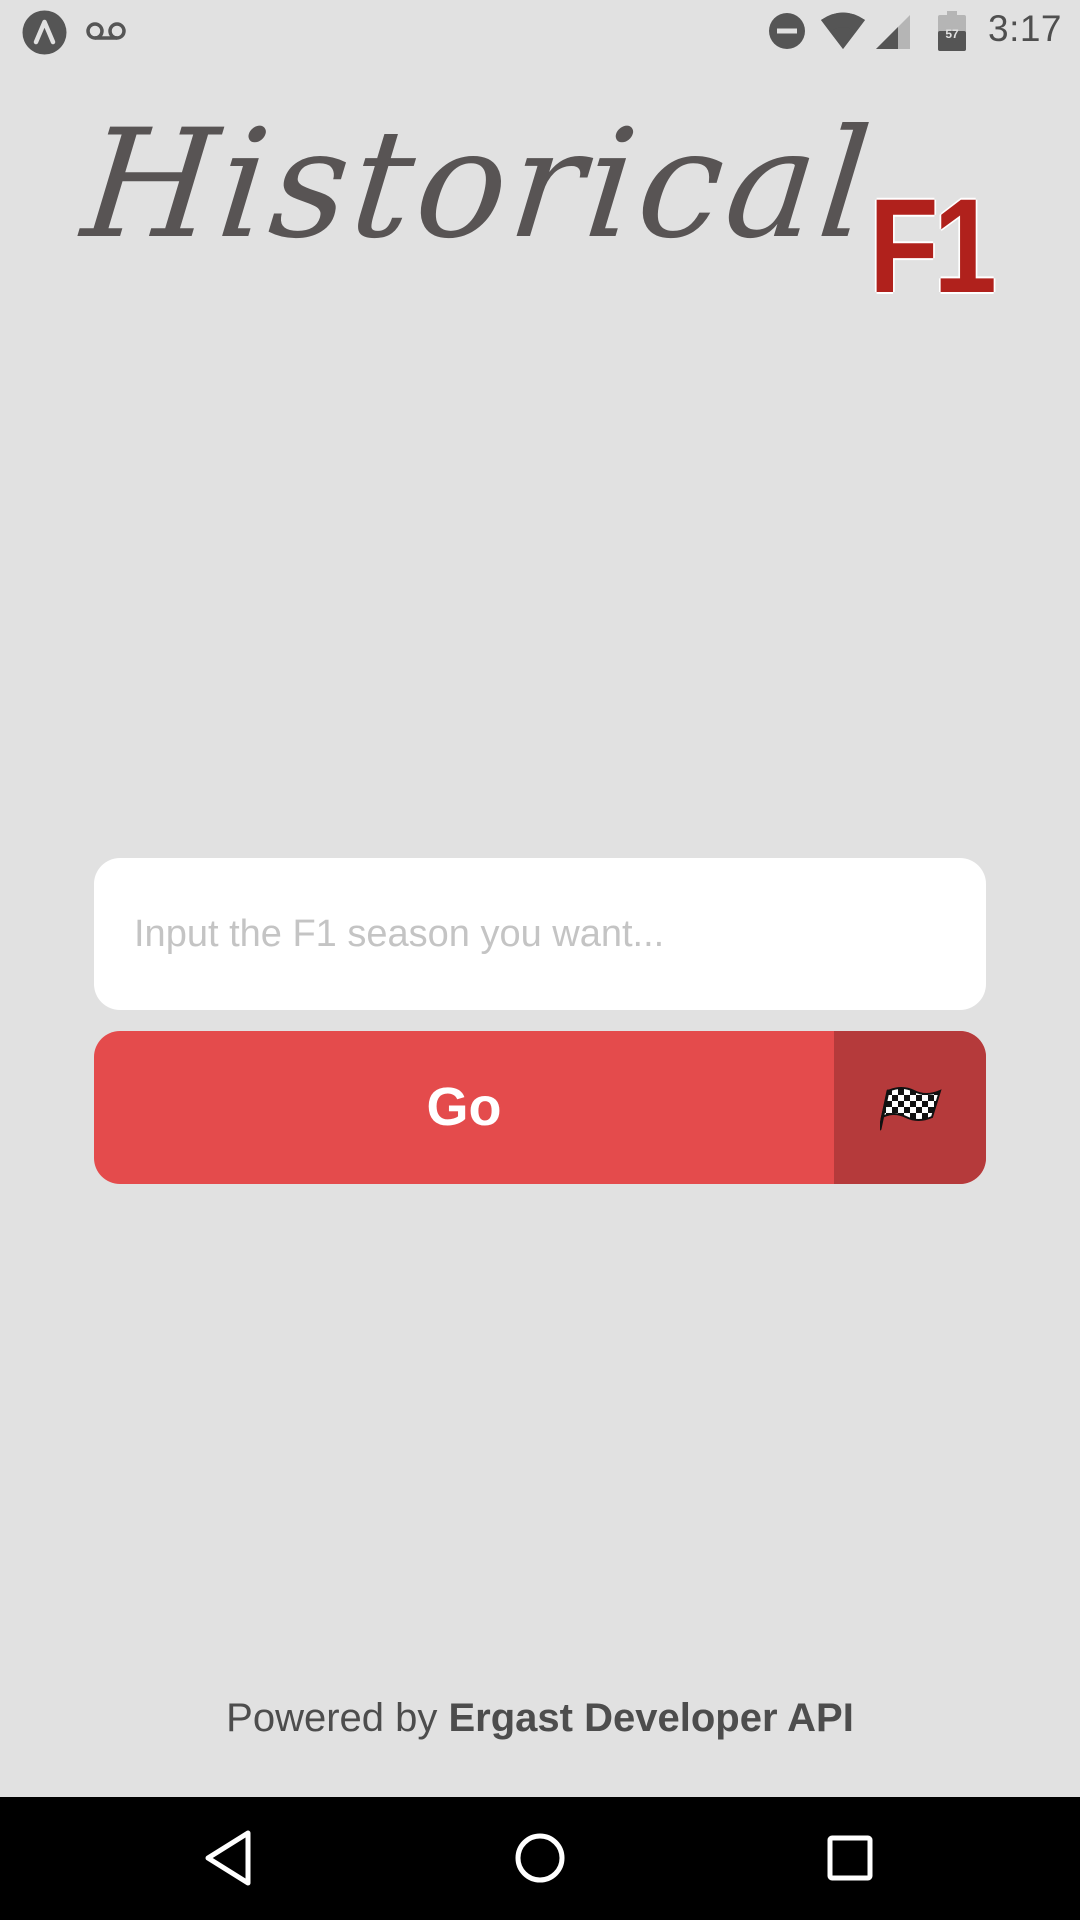 This screenshot has width=1080, height=1920. I want to click on logo-f1-badge: F1, so click(933, 246).